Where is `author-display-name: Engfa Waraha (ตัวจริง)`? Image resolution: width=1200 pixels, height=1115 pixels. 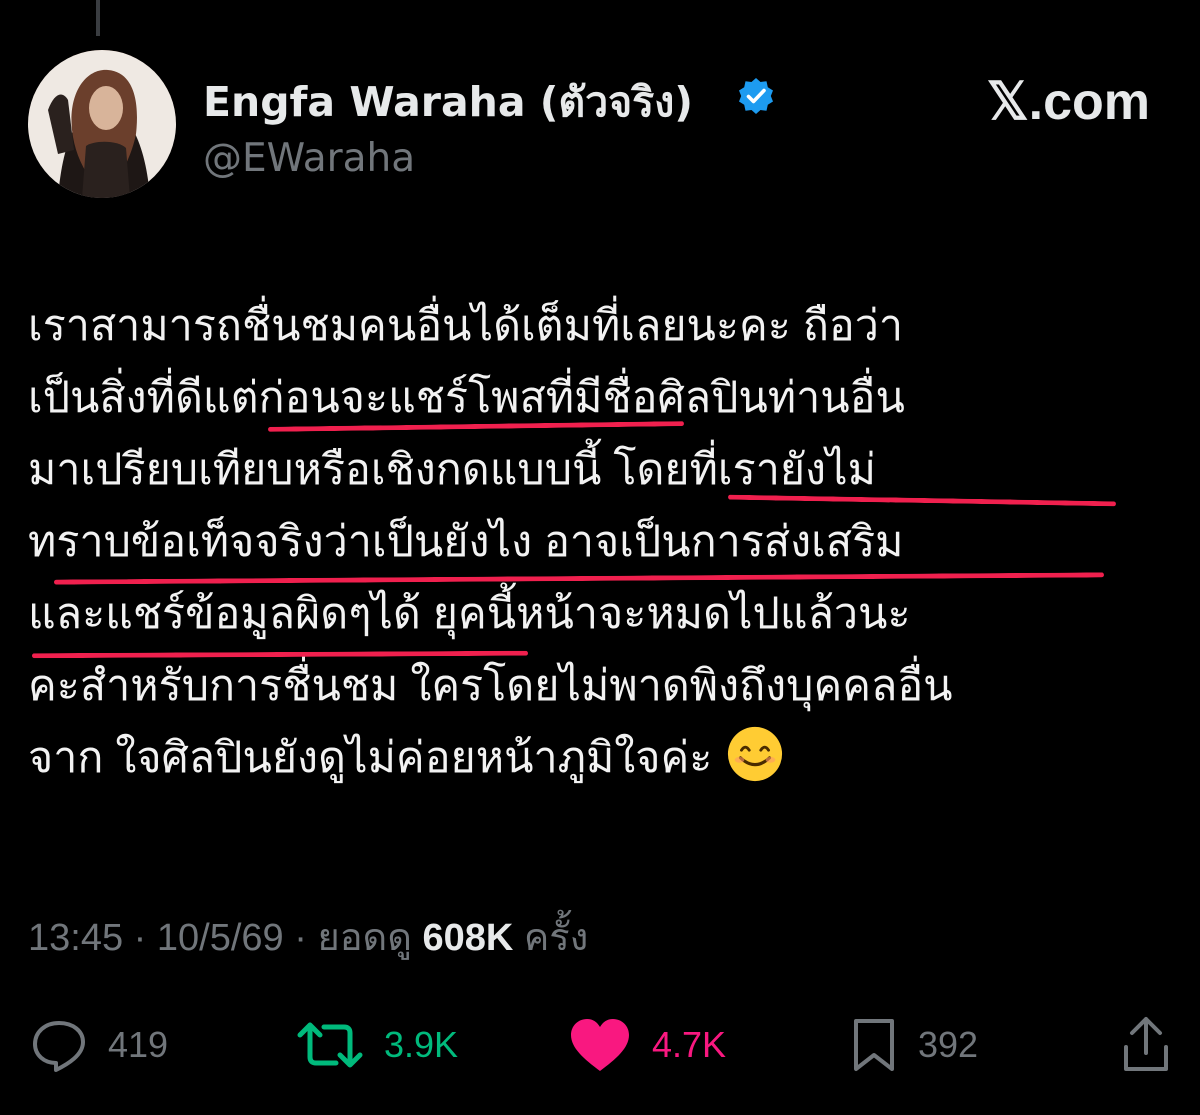
author-display-name: Engfa Waraha (ตัวจริง) is located at coordinates (448, 102).